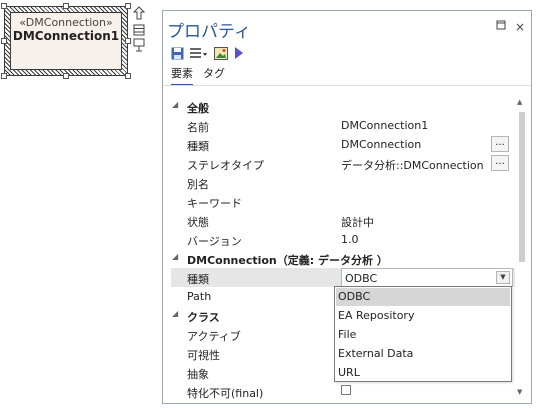  What do you see at coordinates (503, 277) in the screenshot?
I see `chevron-down-icon: ▼` at bounding box center [503, 277].